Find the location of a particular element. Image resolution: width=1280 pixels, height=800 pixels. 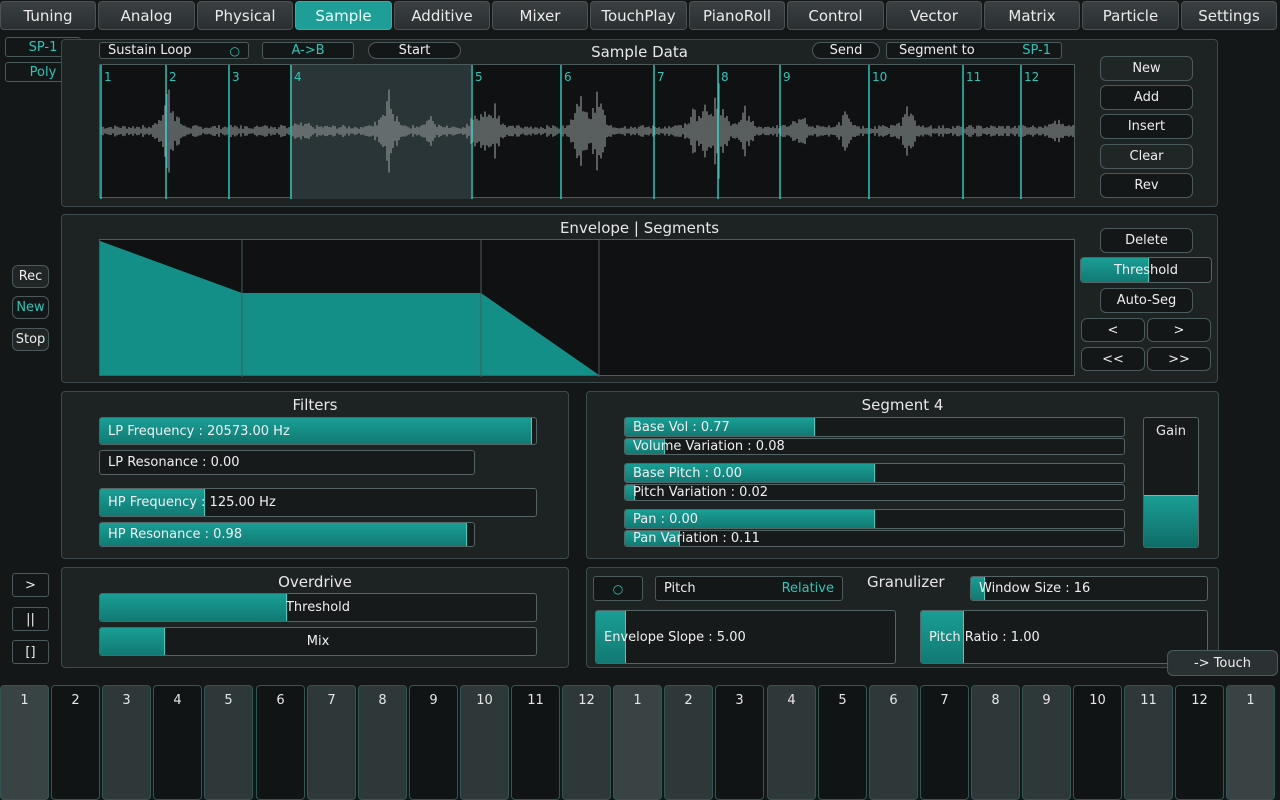

overdrive-mix-slider: Mix is located at coordinates (318, 641).